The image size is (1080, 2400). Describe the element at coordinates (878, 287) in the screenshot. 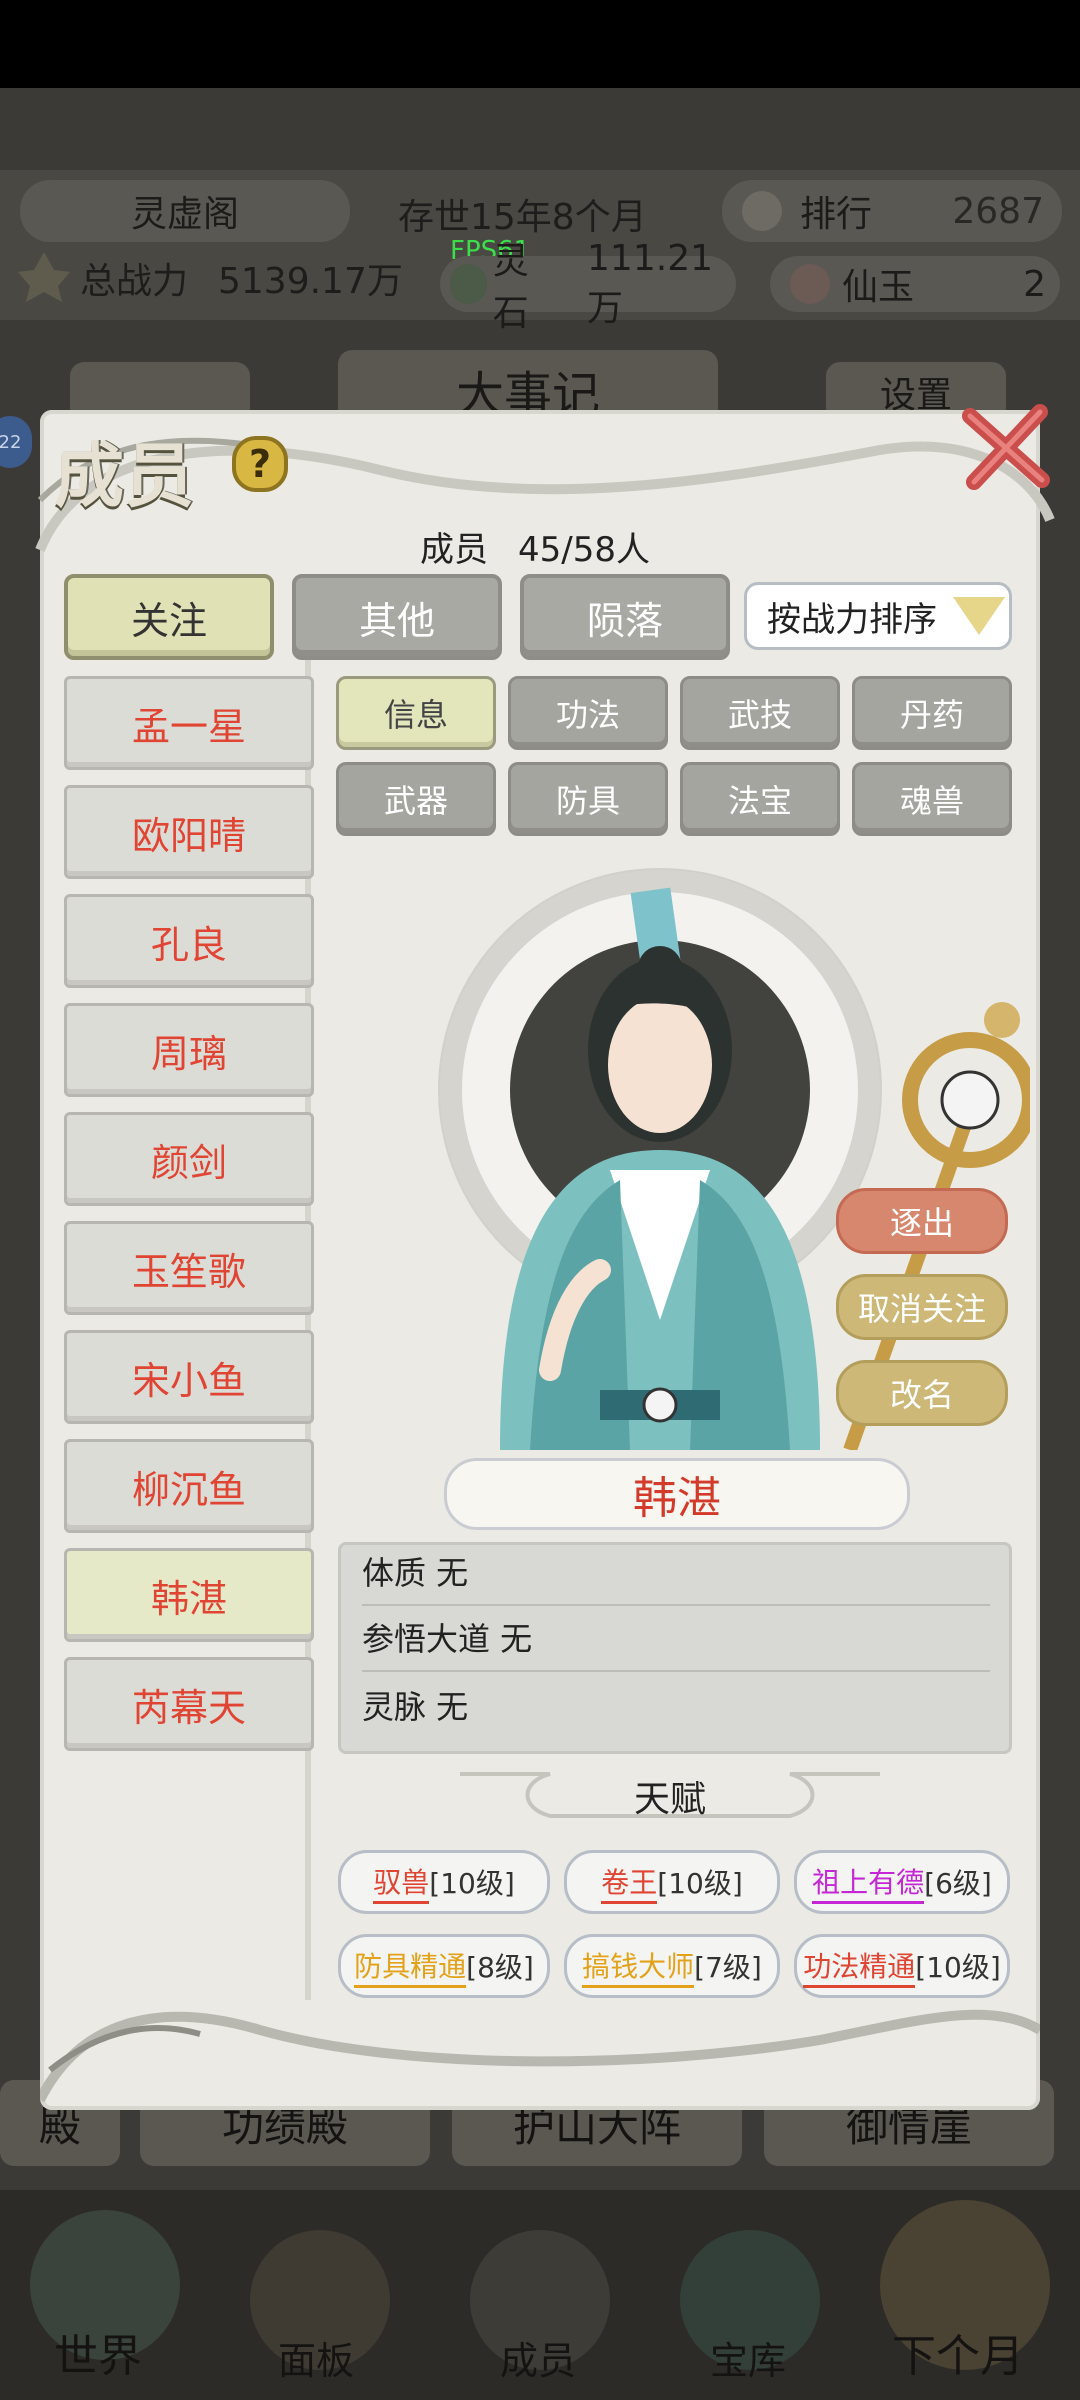

I see `jade-label: 仙玉` at that location.